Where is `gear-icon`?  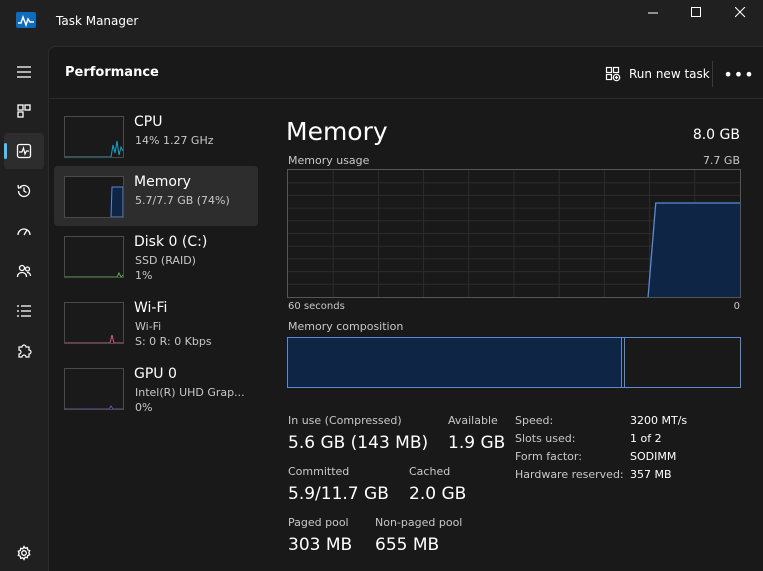
gear-icon is located at coordinates (24, 553).